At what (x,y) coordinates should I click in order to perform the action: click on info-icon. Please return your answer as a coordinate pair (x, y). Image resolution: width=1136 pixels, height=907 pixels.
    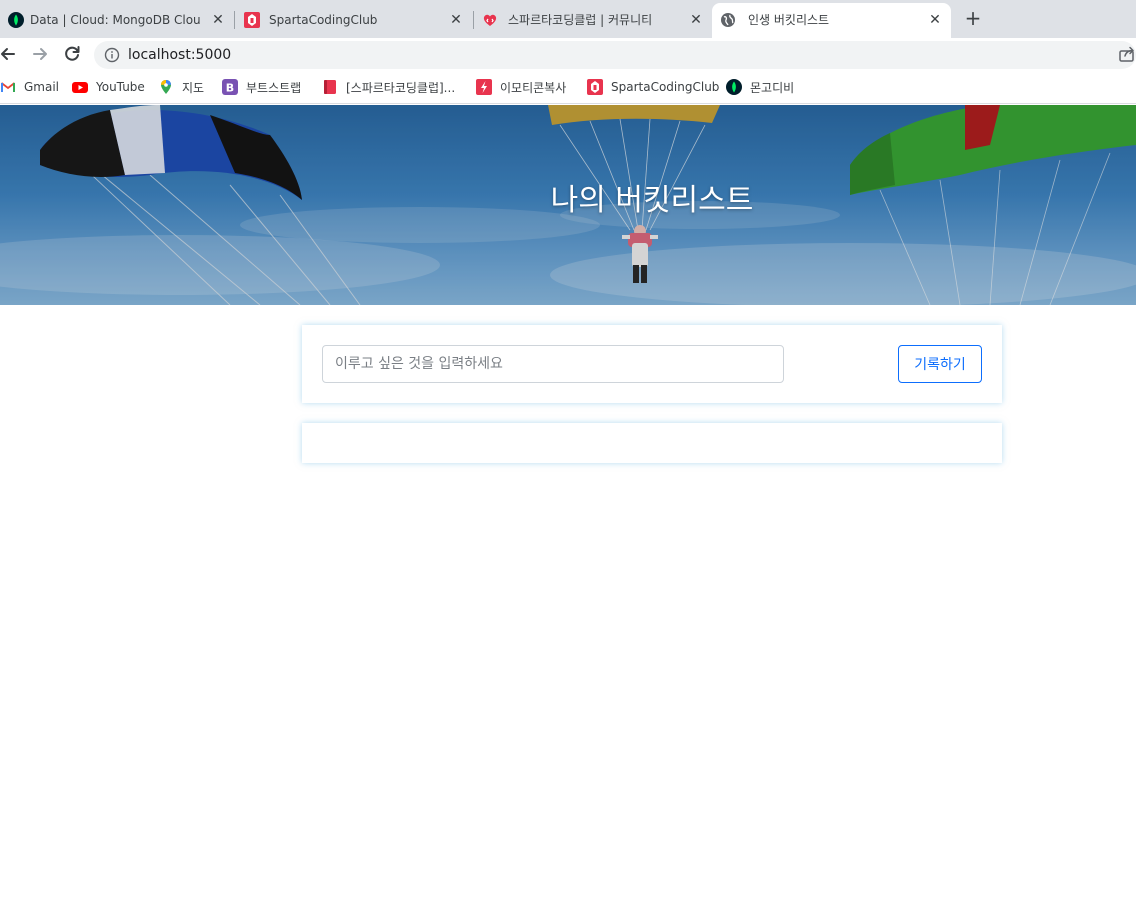
    Looking at the image, I should click on (112, 55).